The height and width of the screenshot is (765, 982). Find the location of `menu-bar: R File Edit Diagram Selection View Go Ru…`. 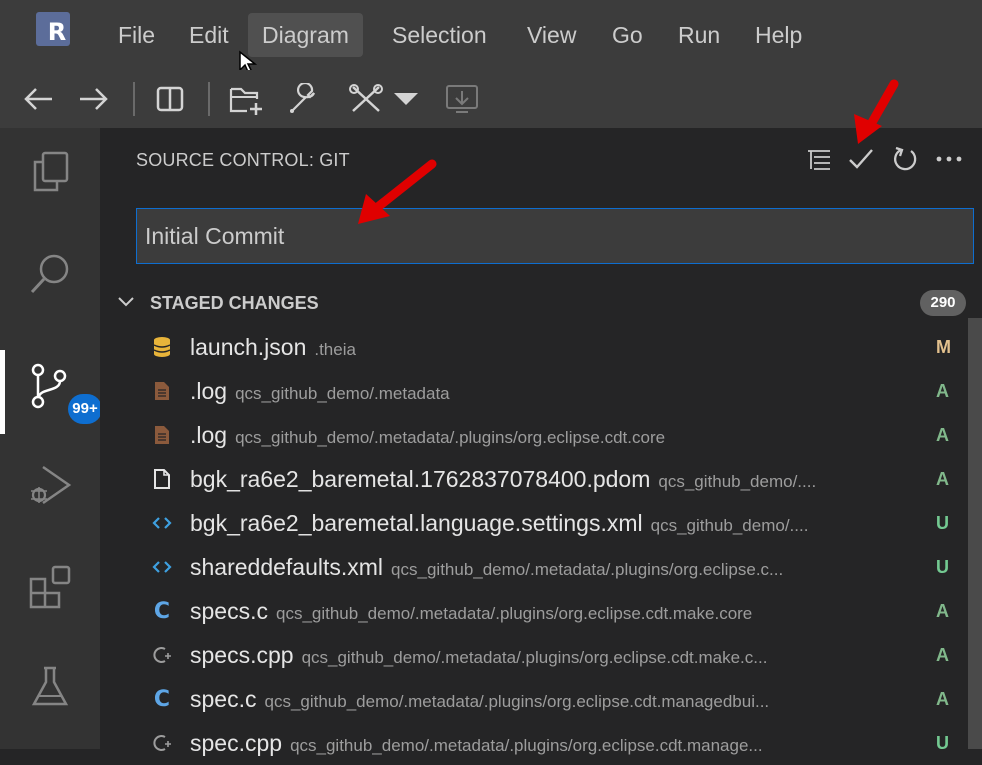

menu-bar: R File Edit Diagram Selection View Go Ru… is located at coordinates (491, 38).